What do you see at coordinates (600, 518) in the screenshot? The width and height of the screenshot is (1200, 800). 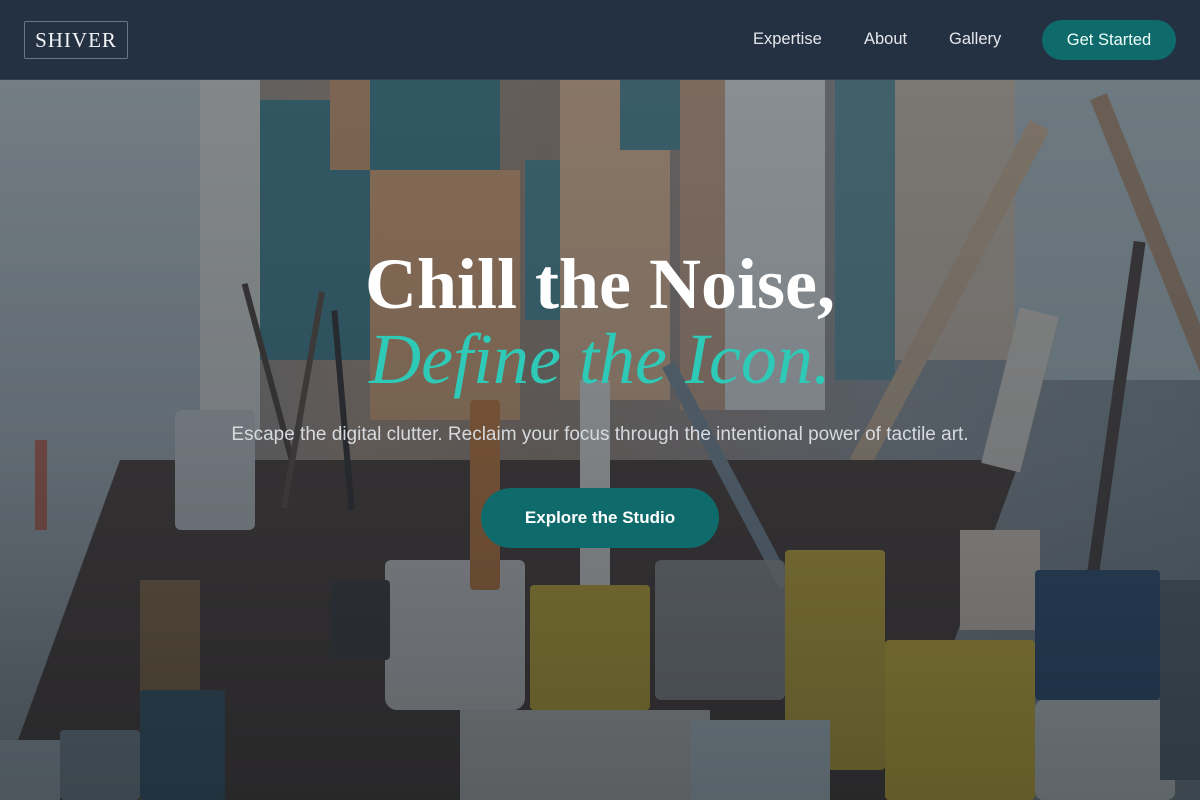 I see `explore-studio-button: Explore the Studio` at bounding box center [600, 518].